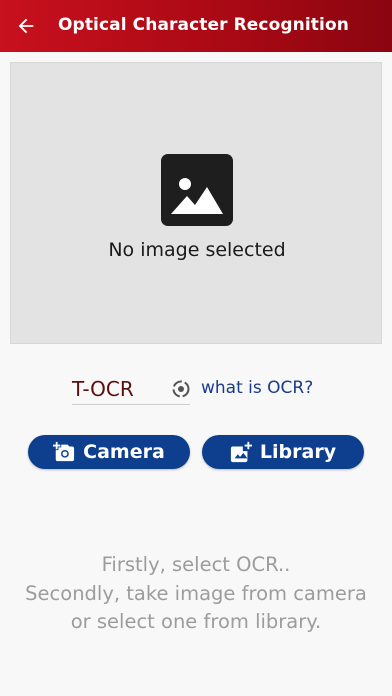 This screenshot has width=392, height=696. I want to click on instruction-line: Secondly, take image from camera, so click(196, 593).